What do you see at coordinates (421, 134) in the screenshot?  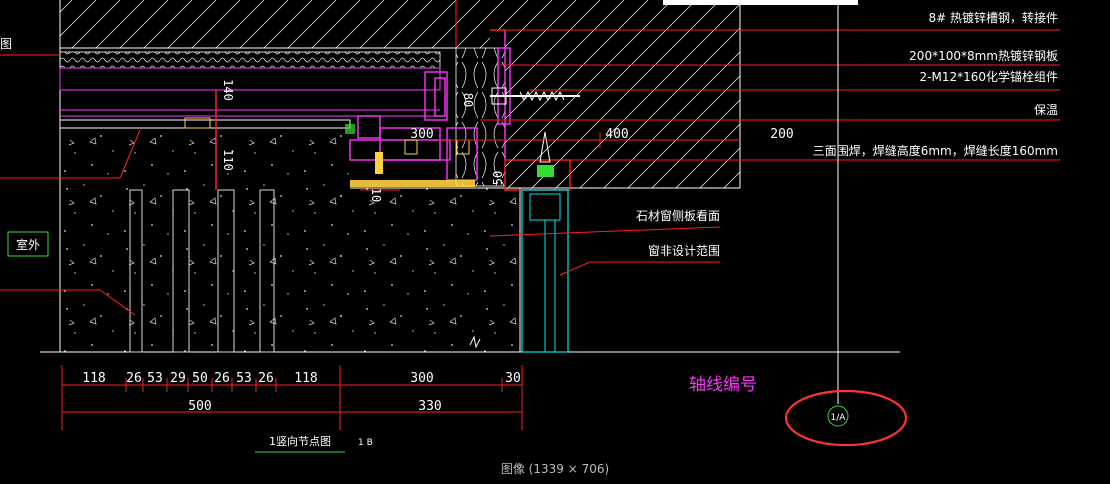 I see `dim-300-top: 300` at bounding box center [421, 134].